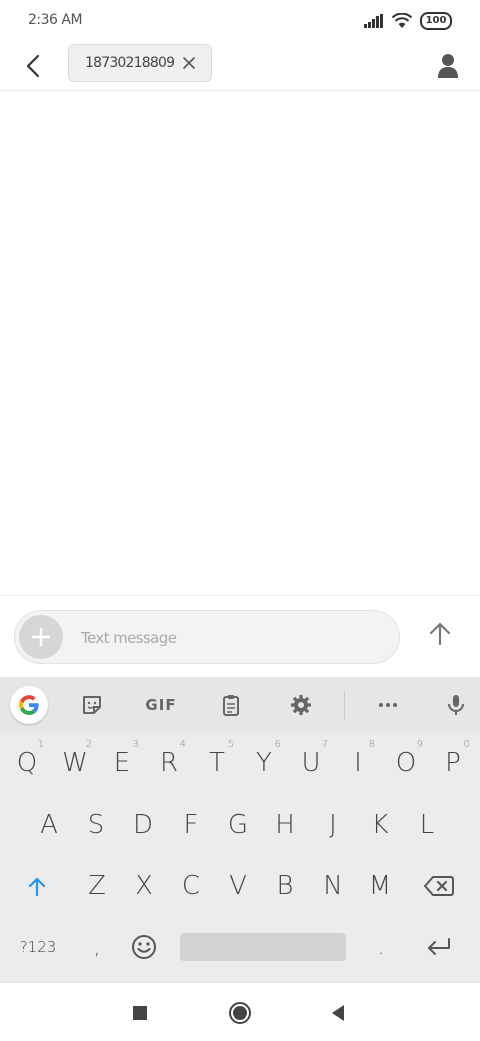  Describe the element at coordinates (38, 947) in the screenshot. I see `symbols-key: ?123` at that location.